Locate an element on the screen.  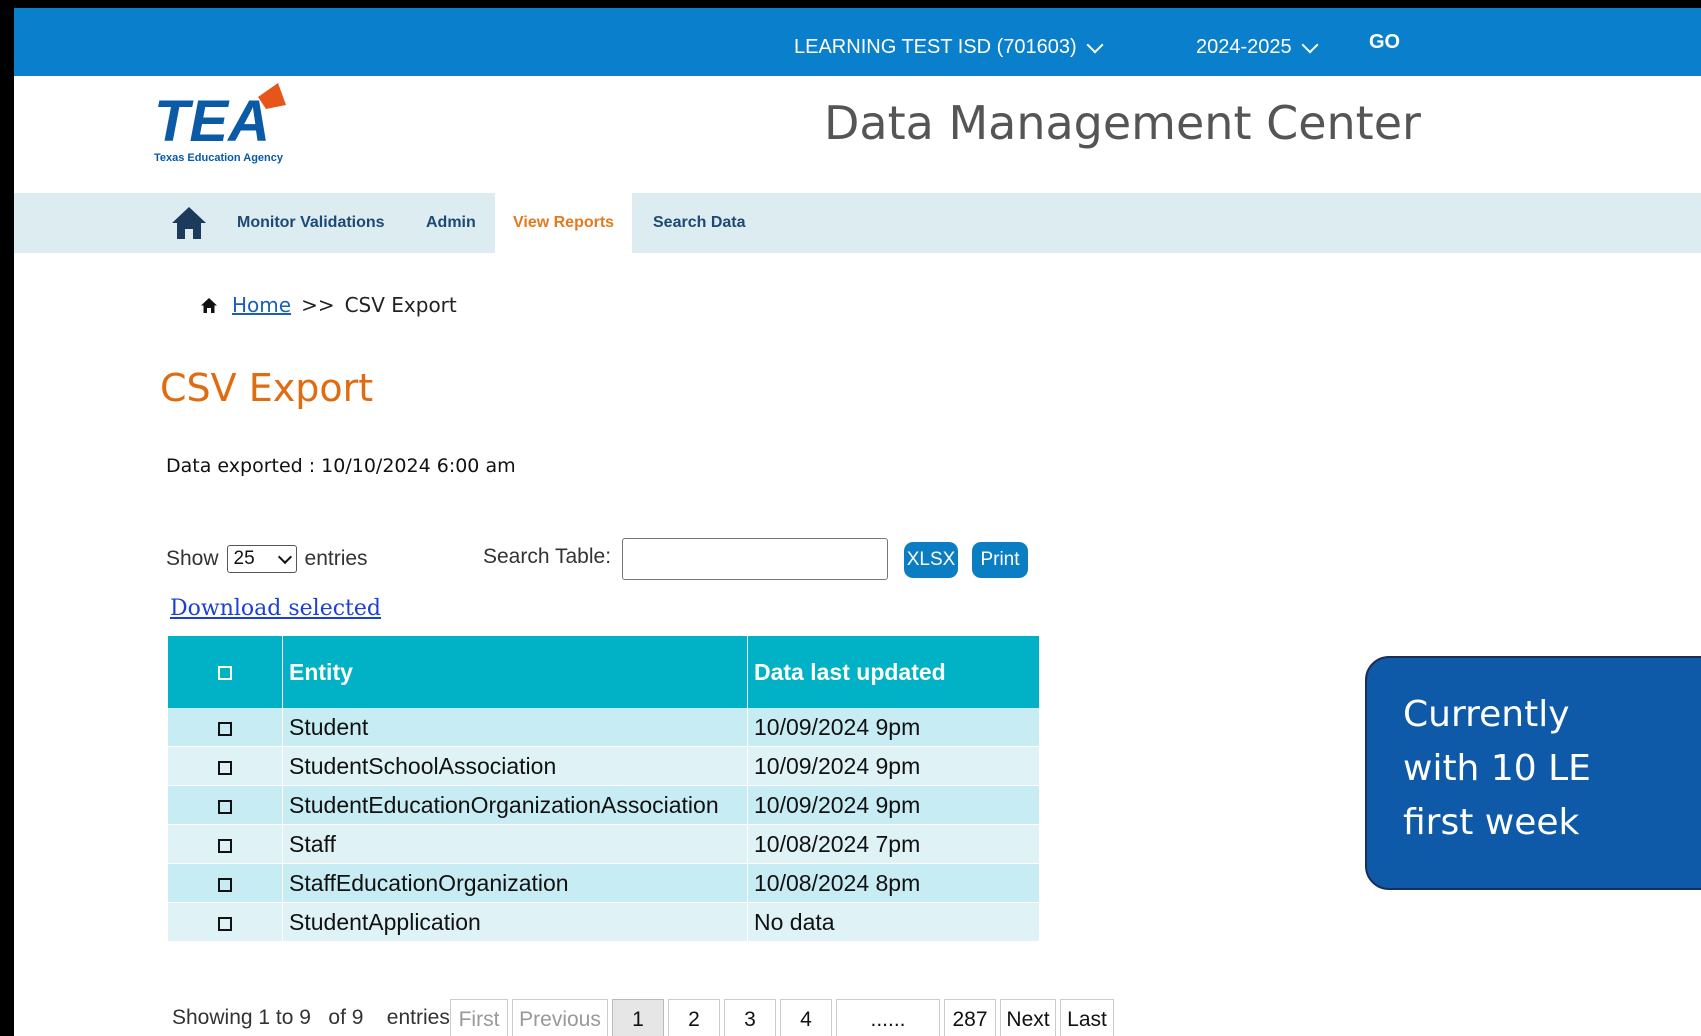
updated-cell: 10/08/2024 7pm is located at coordinates (893, 844).